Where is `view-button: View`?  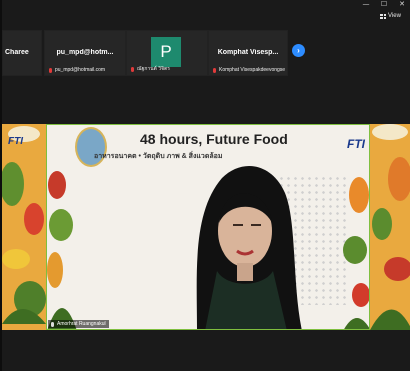 view-button: View is located at coordinates (390, 16).